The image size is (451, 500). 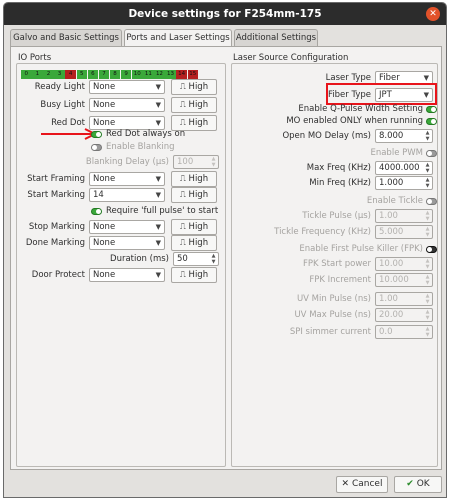 I want to click on max-freq-spinbox: 4000.000 ▲ ▼, so click(x=404, y=168).